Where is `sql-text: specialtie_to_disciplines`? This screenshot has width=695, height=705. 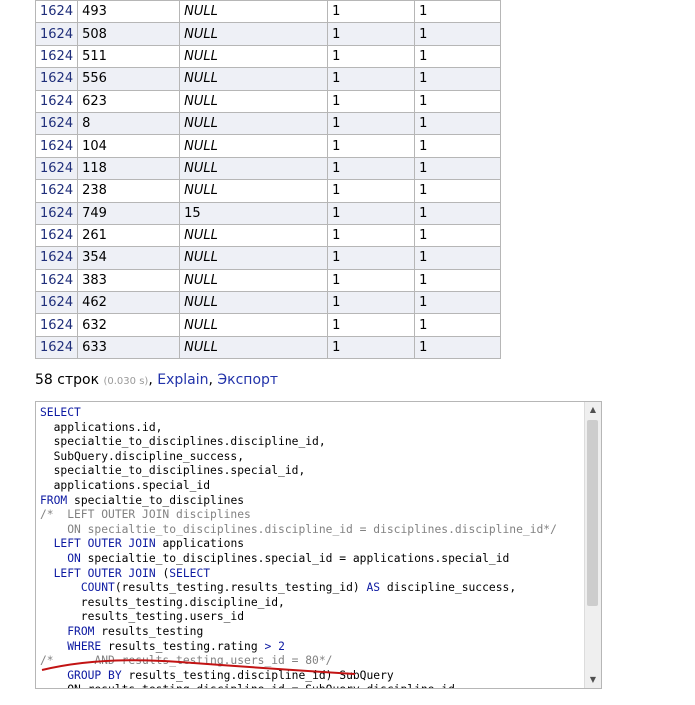
sql-text: specialtie_to_disciplines is located at coordinates (156, 500).